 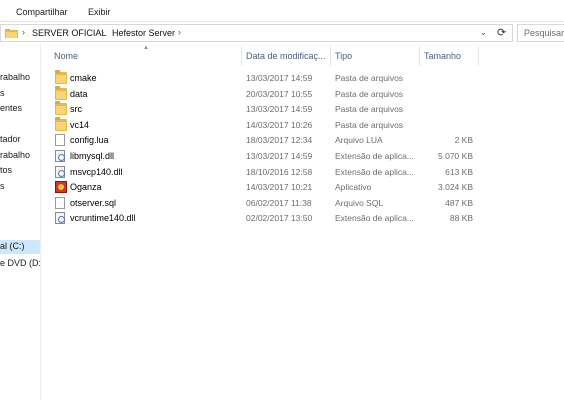 I want to click on file-name: vcruntime140.dll, so click(x=103, y=218).